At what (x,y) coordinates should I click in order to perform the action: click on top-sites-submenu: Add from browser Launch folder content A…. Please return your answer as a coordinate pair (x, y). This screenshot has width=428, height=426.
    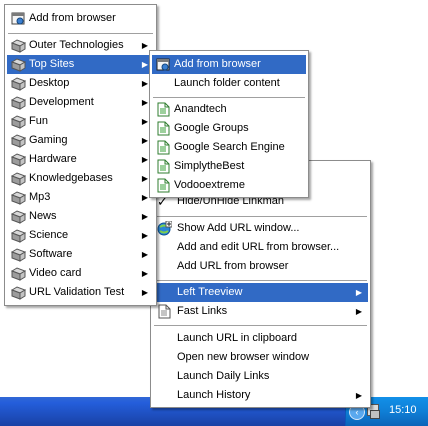
    Looking at the image, I should click on (229, 124).